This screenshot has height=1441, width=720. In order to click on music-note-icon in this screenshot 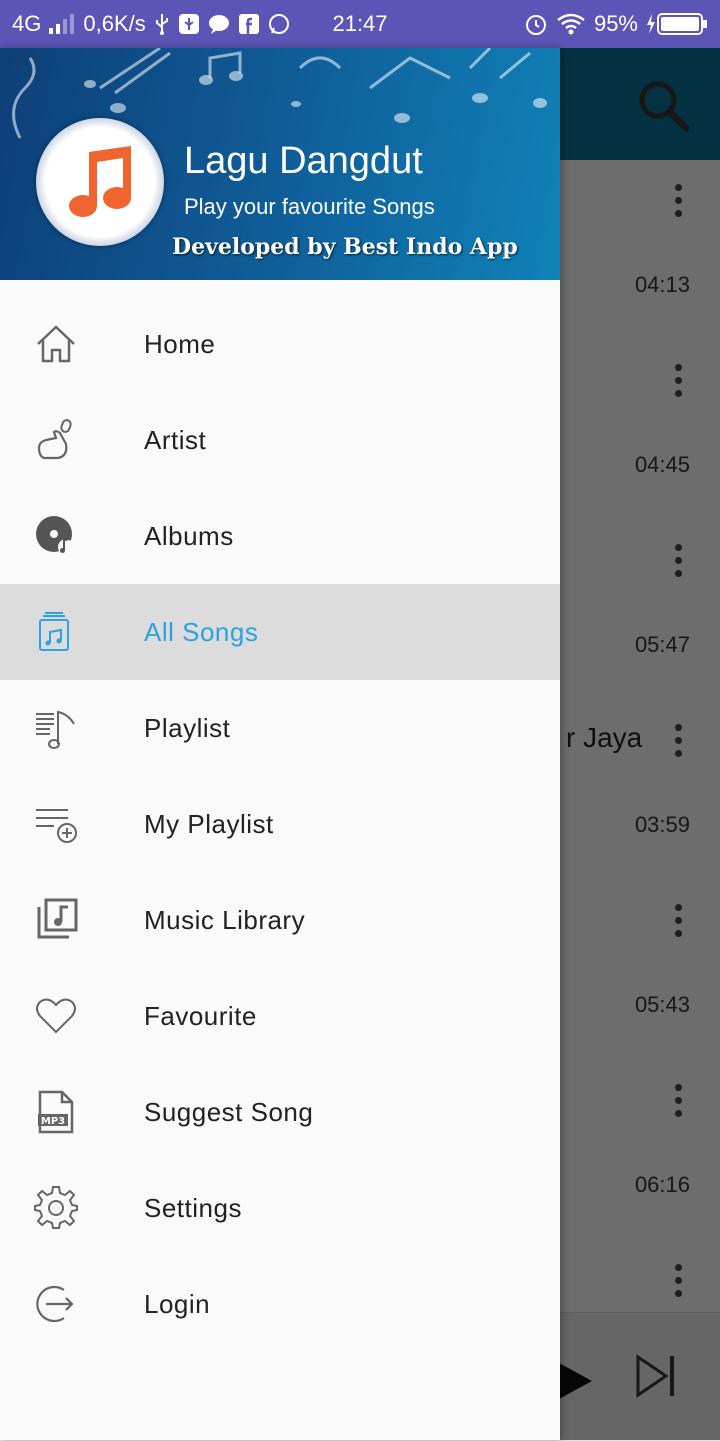, I will do `click(100, 181)`.